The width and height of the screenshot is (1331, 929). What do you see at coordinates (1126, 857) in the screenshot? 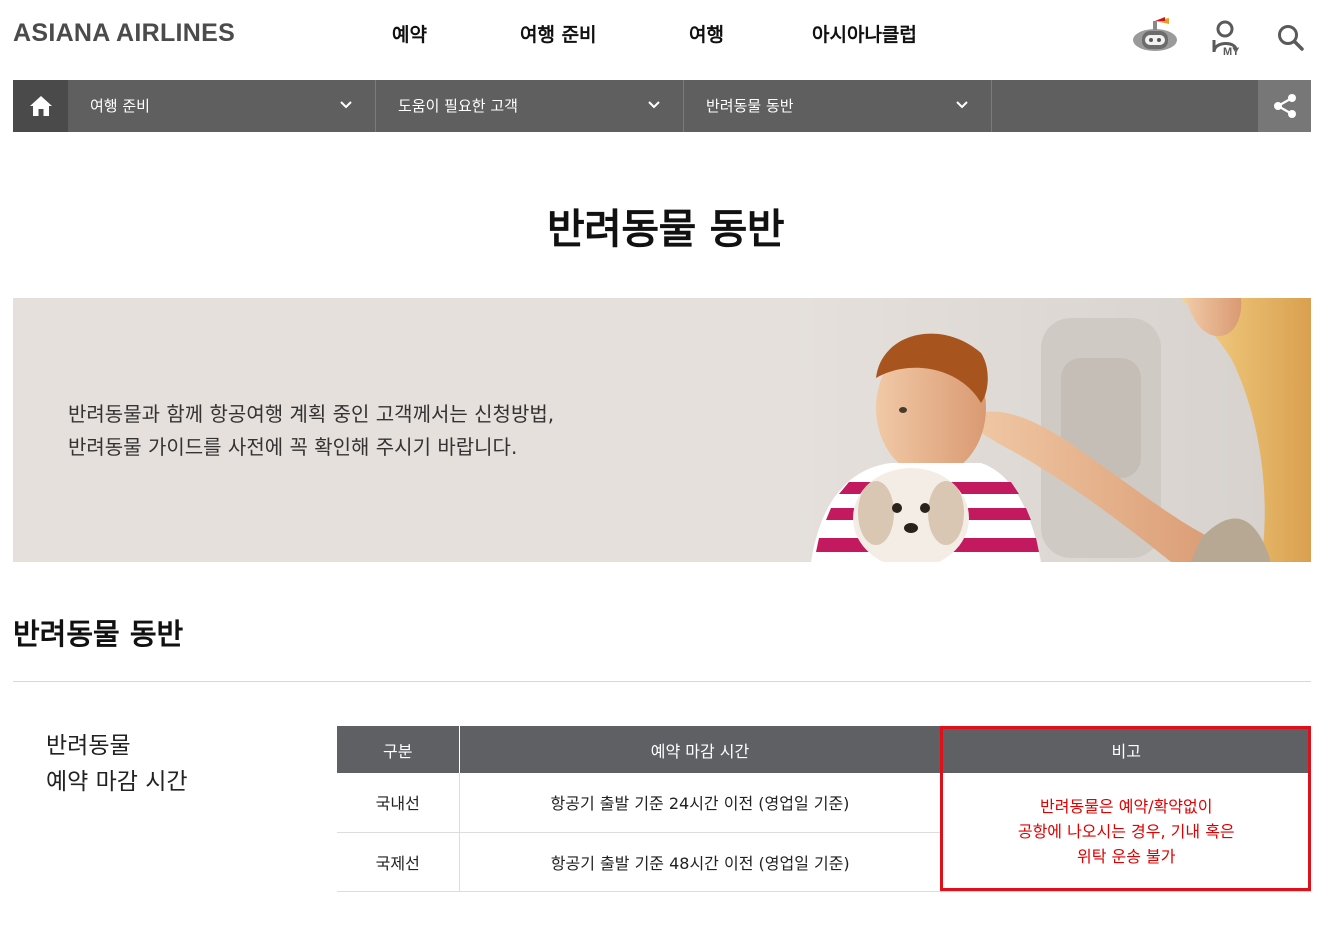
I see `note-line-3: 위탁 운송 불가` at bounding box center [1126, 857].